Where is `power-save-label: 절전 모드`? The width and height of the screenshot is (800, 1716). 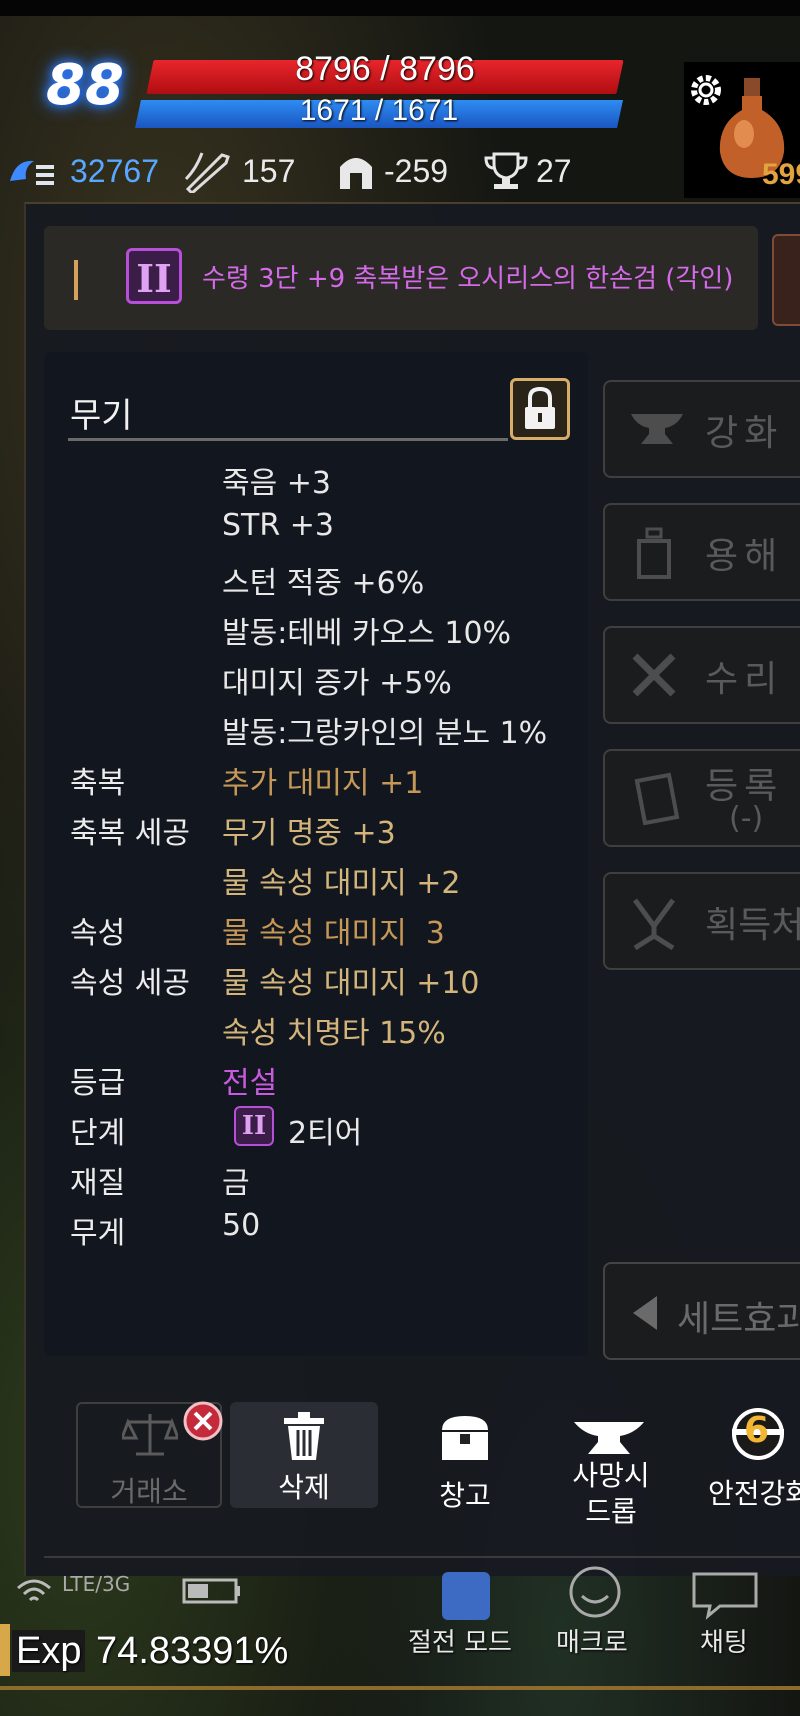
power-save-label: 절전 모드 is located at coordinates (460, 1640).